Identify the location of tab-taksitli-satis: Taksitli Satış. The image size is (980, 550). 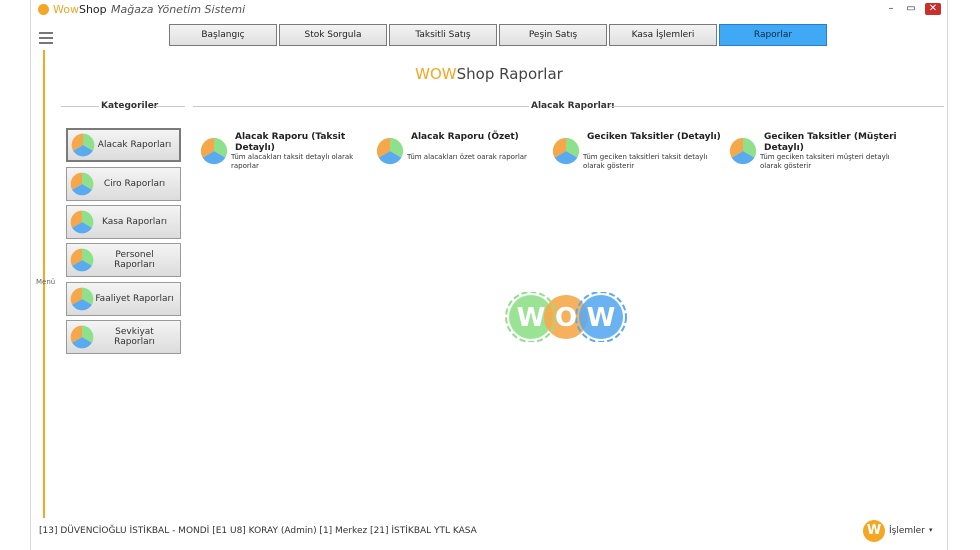
(443, 35).